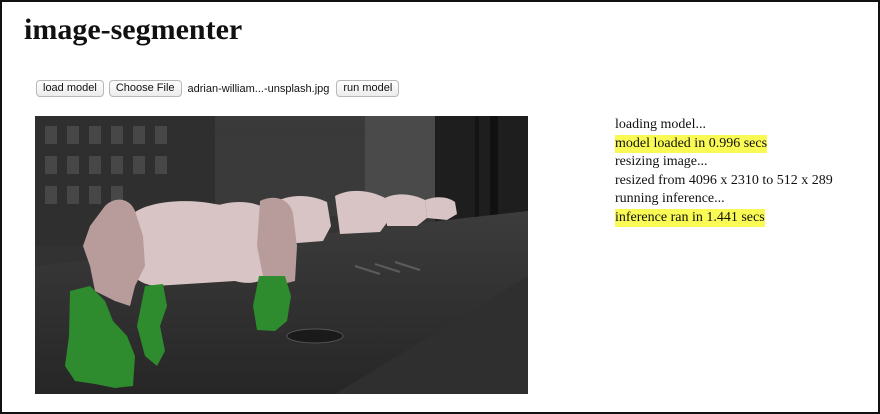  What do you see at coordinates (691, 143) in the screenshot?
I see `log-highlight: model loaded in 0.996 secs` at bounding box center [691, 143].